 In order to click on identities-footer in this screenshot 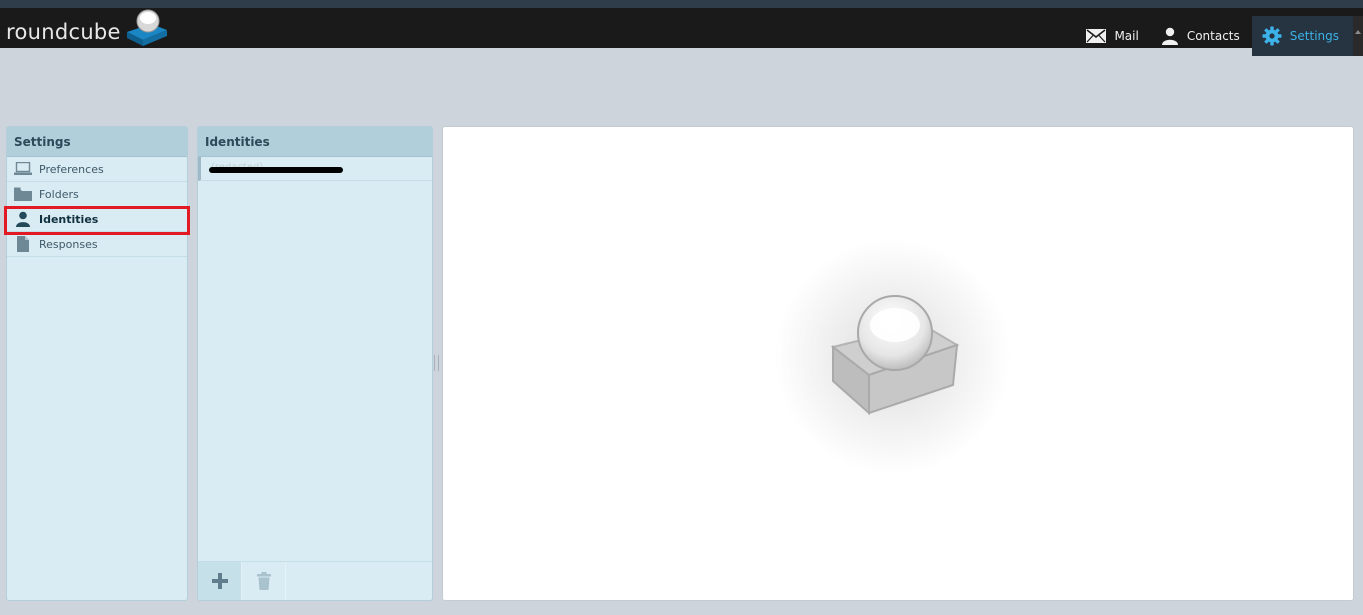, I will do `click(315, 580)`.